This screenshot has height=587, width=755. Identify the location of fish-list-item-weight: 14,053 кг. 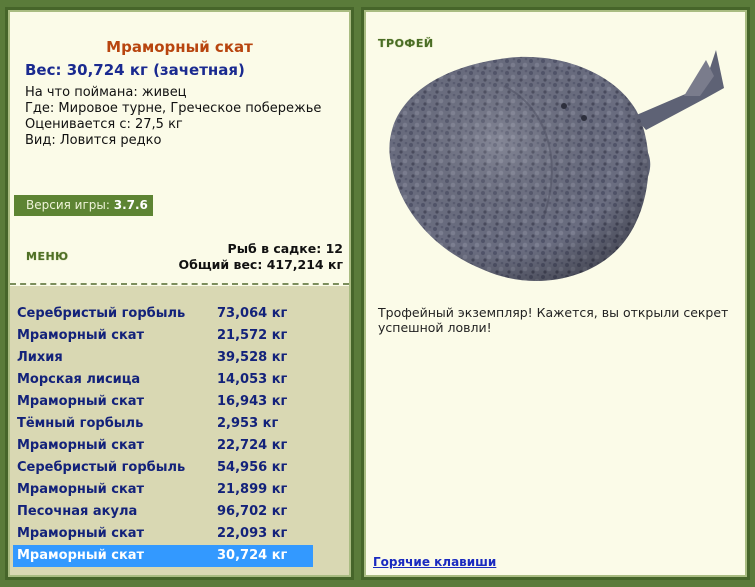
(252, 379).